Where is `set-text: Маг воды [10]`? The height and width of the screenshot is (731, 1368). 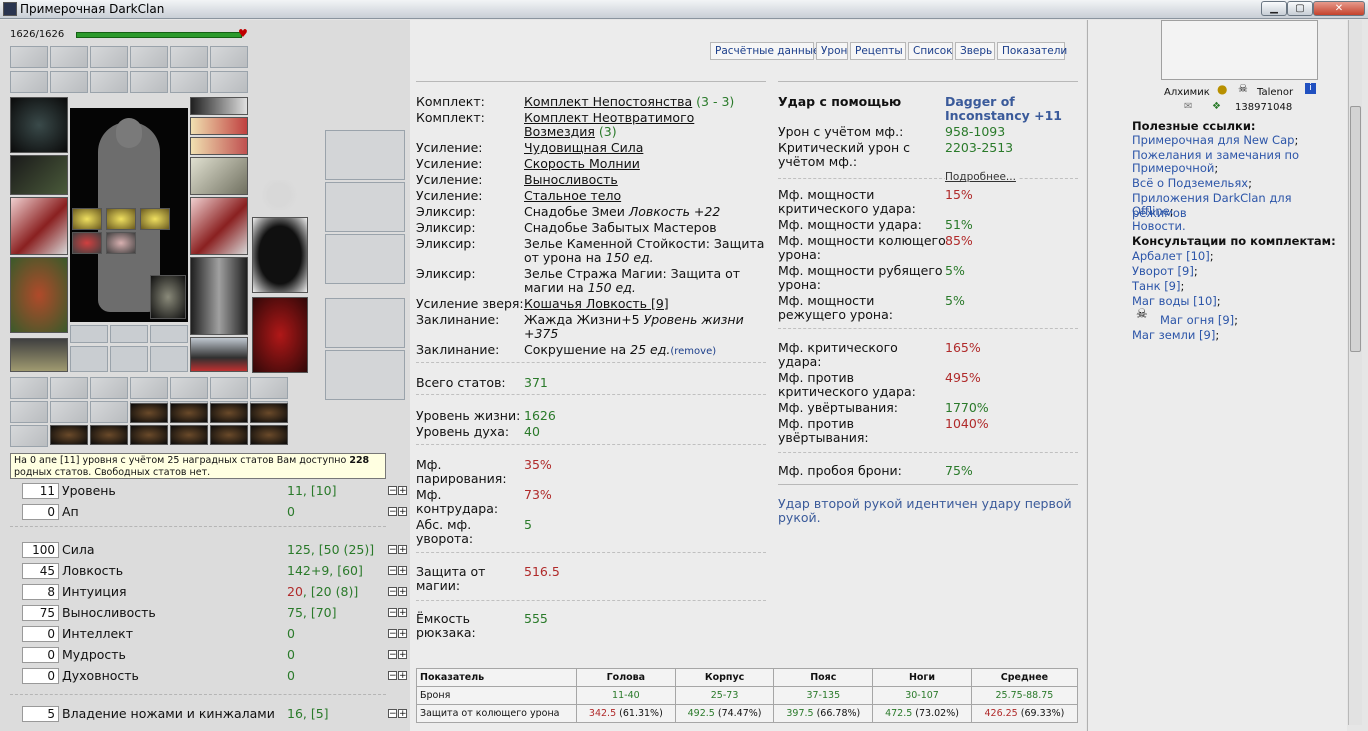 set-text: Маг воды [10] is located at coordinates (1174, 301).